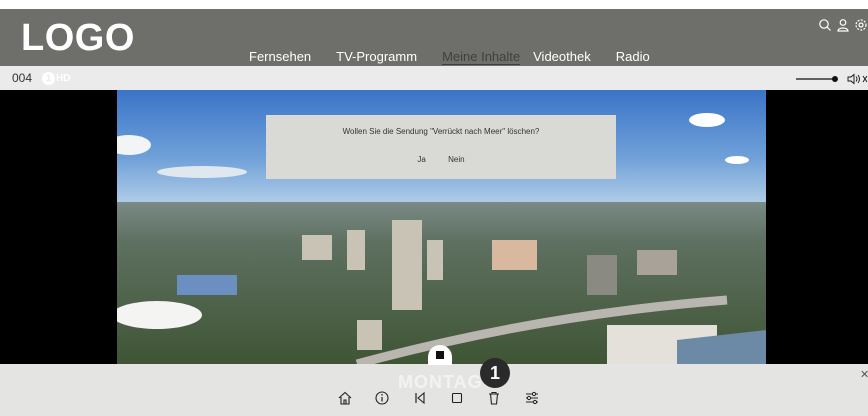  What do you see at coordinates (532, 398) in the screenshot?
I see `settings-sliders-icon` at bounding box center [532, 398].